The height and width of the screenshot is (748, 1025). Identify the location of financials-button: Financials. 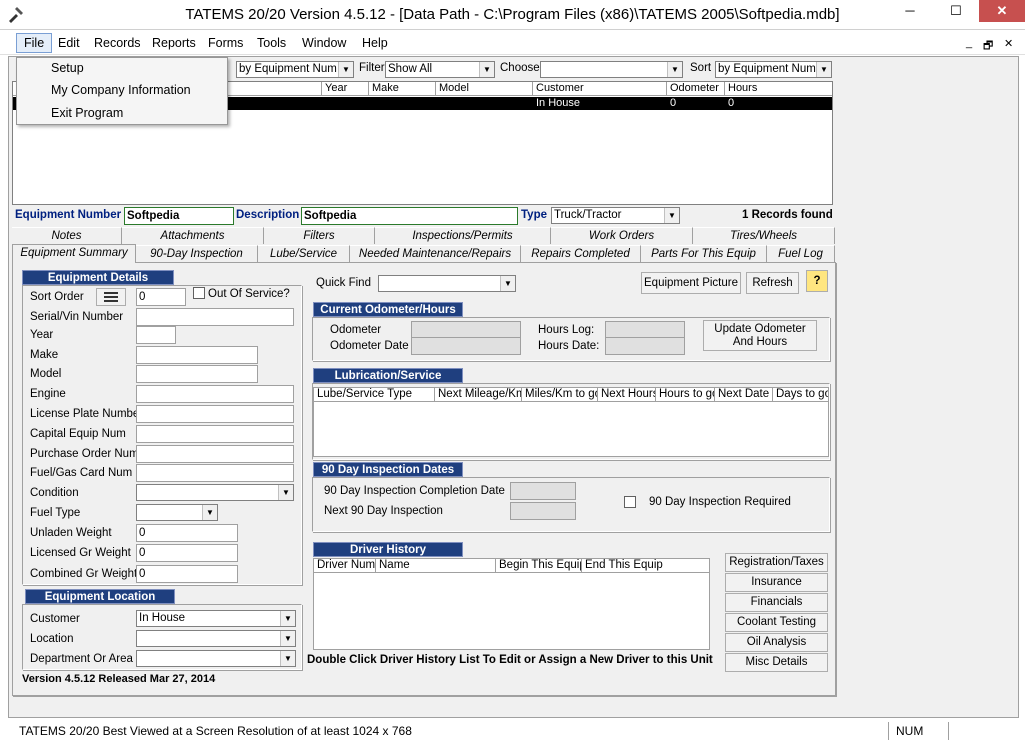
(776, 602).